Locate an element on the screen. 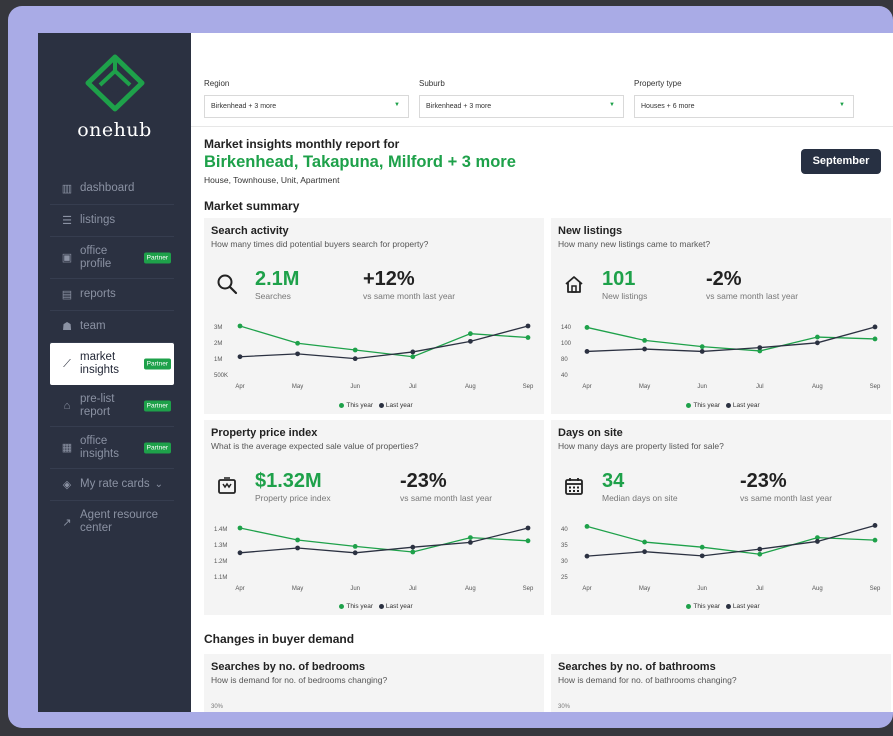 This screenshot has height=736, width=893. series-line-this-year is located at coordinates (731, 540).